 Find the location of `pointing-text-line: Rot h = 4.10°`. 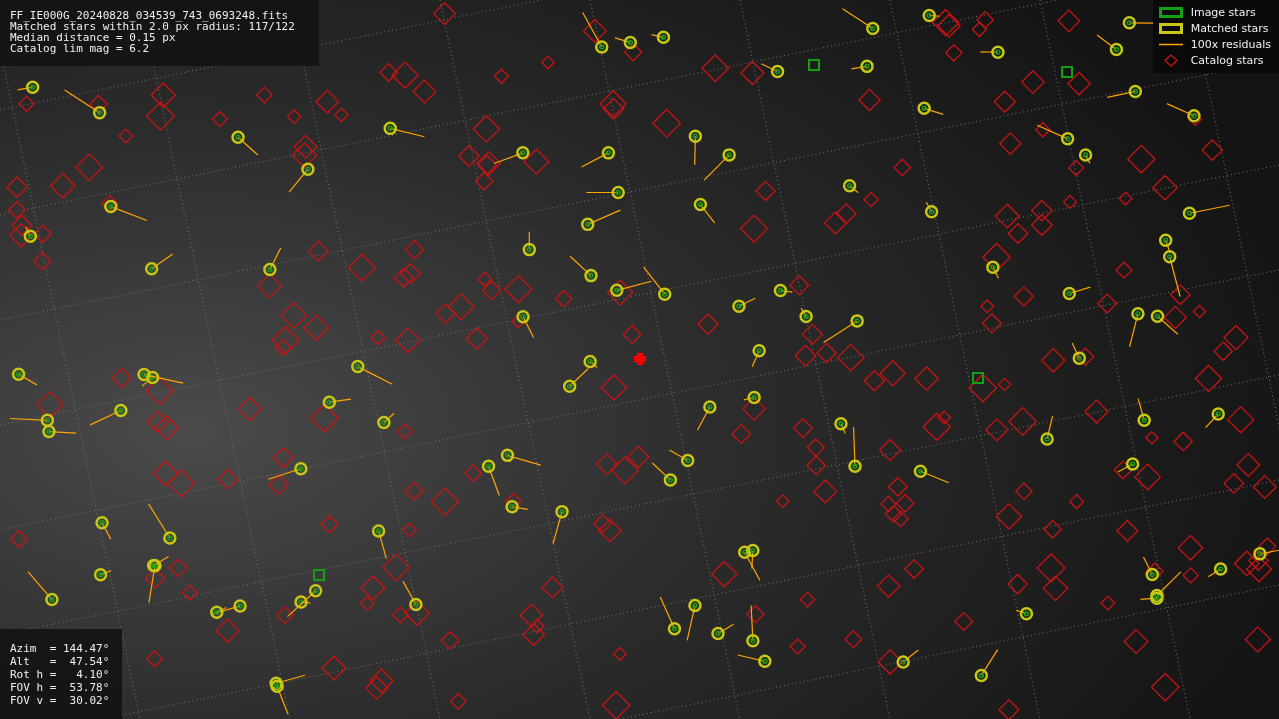

pointing-text-line: Rot h = 4.10° is located at coordinates (60, 674).